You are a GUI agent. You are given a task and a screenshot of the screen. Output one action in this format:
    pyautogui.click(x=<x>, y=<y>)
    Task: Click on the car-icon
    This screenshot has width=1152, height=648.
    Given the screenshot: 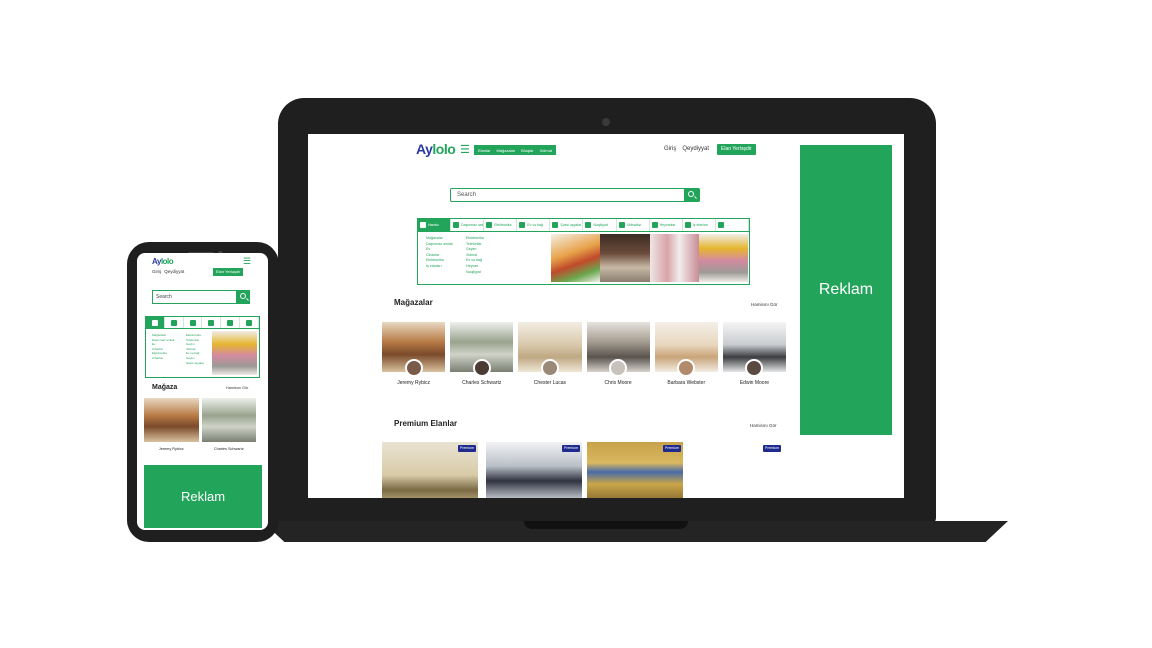 What is the action you would take?
    pyautogui.click(x=230, y=322)
    